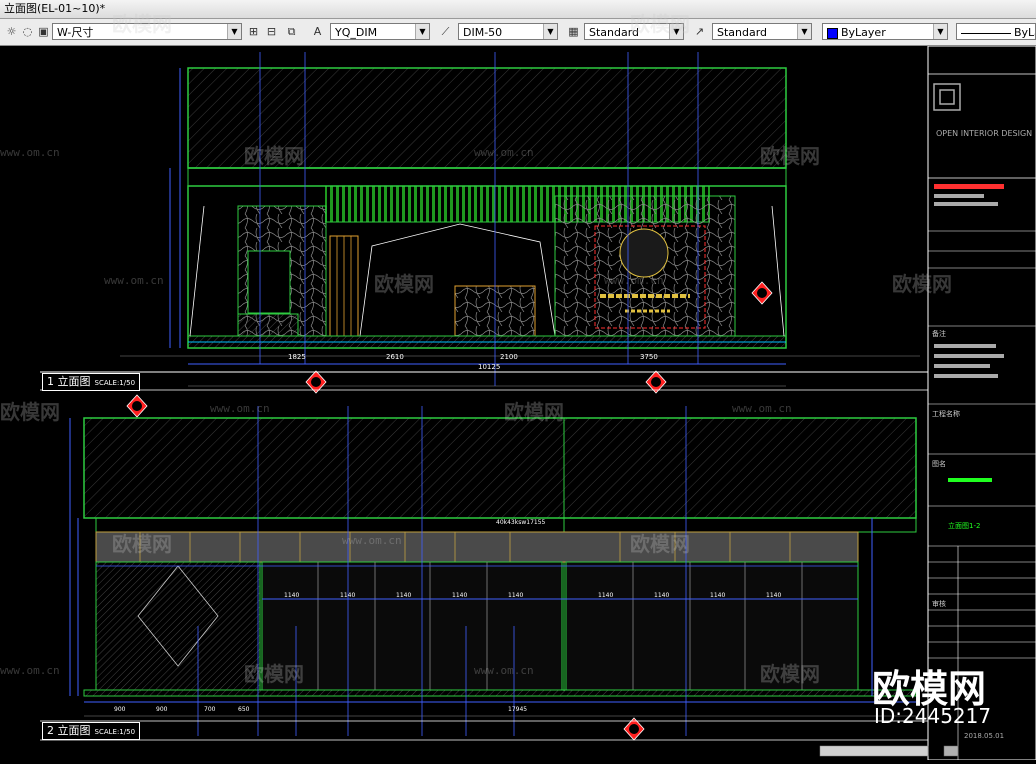 This screenshot has width=1036, height=764. What do you see at coordinates (347, 595) in the screenshot?
I see `v2-dim-1: 1140` at bounding box center [347, 595].